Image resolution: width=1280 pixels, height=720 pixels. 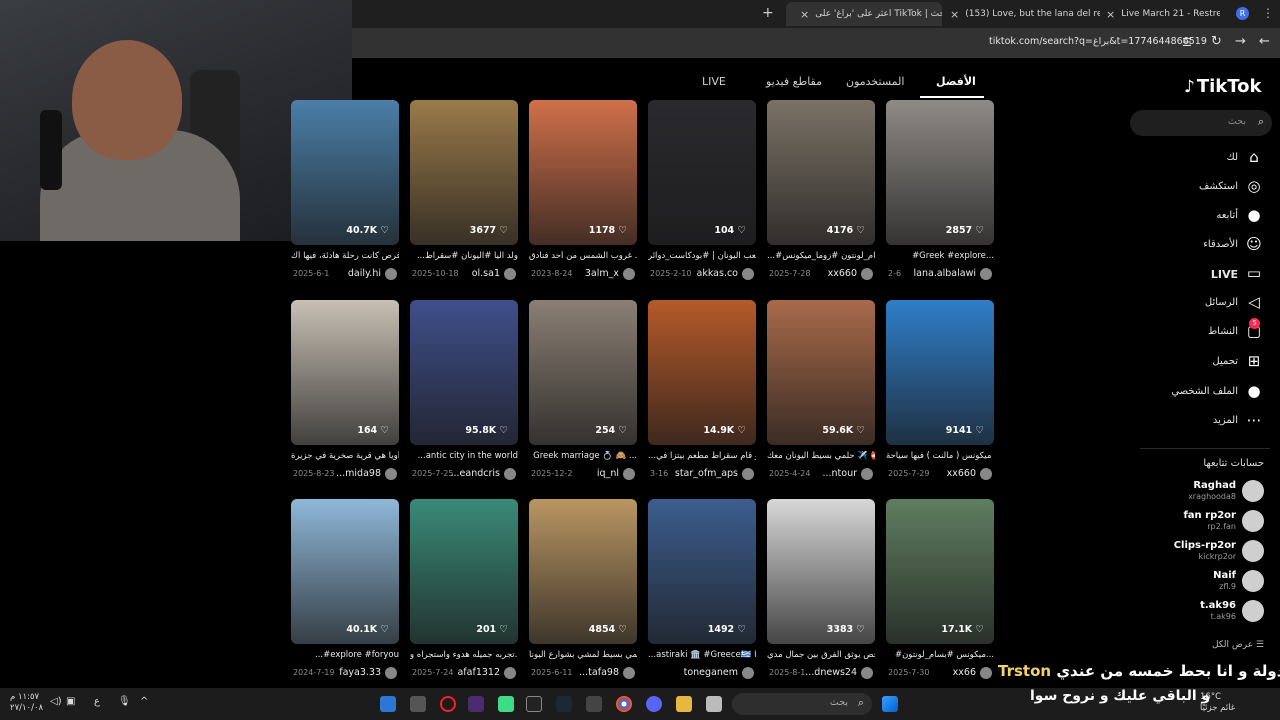 What do you see at coordinates (702, 372) in the screenshot?
I see `video-thumbnail: 14.9K ♡` at bounding box center [702, 372].